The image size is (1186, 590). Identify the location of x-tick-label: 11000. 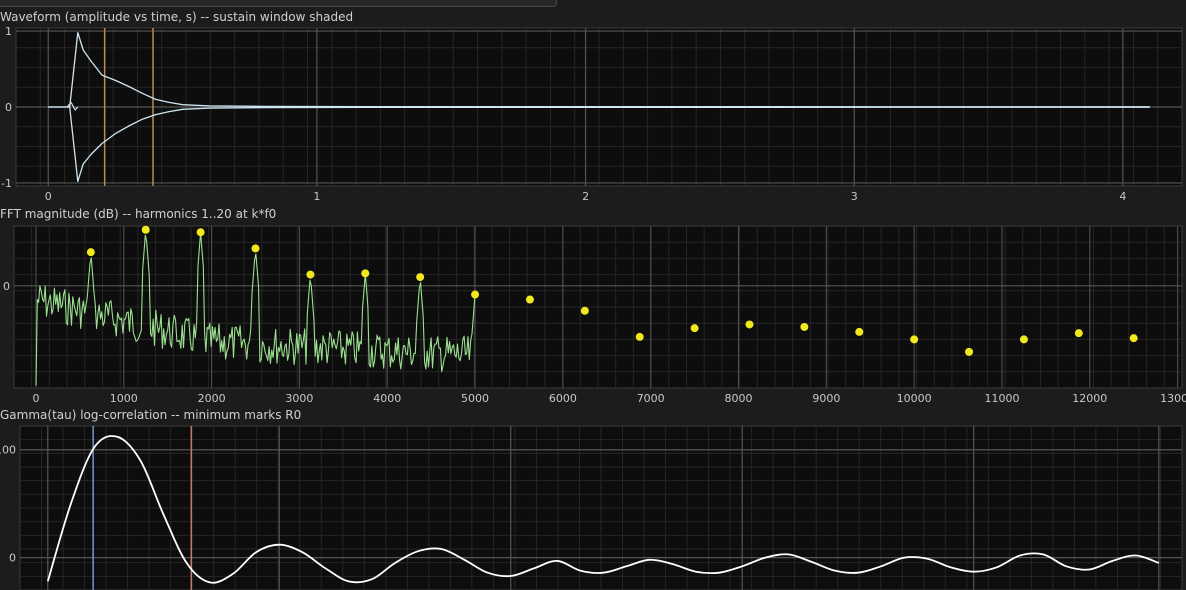
(1001, 398).